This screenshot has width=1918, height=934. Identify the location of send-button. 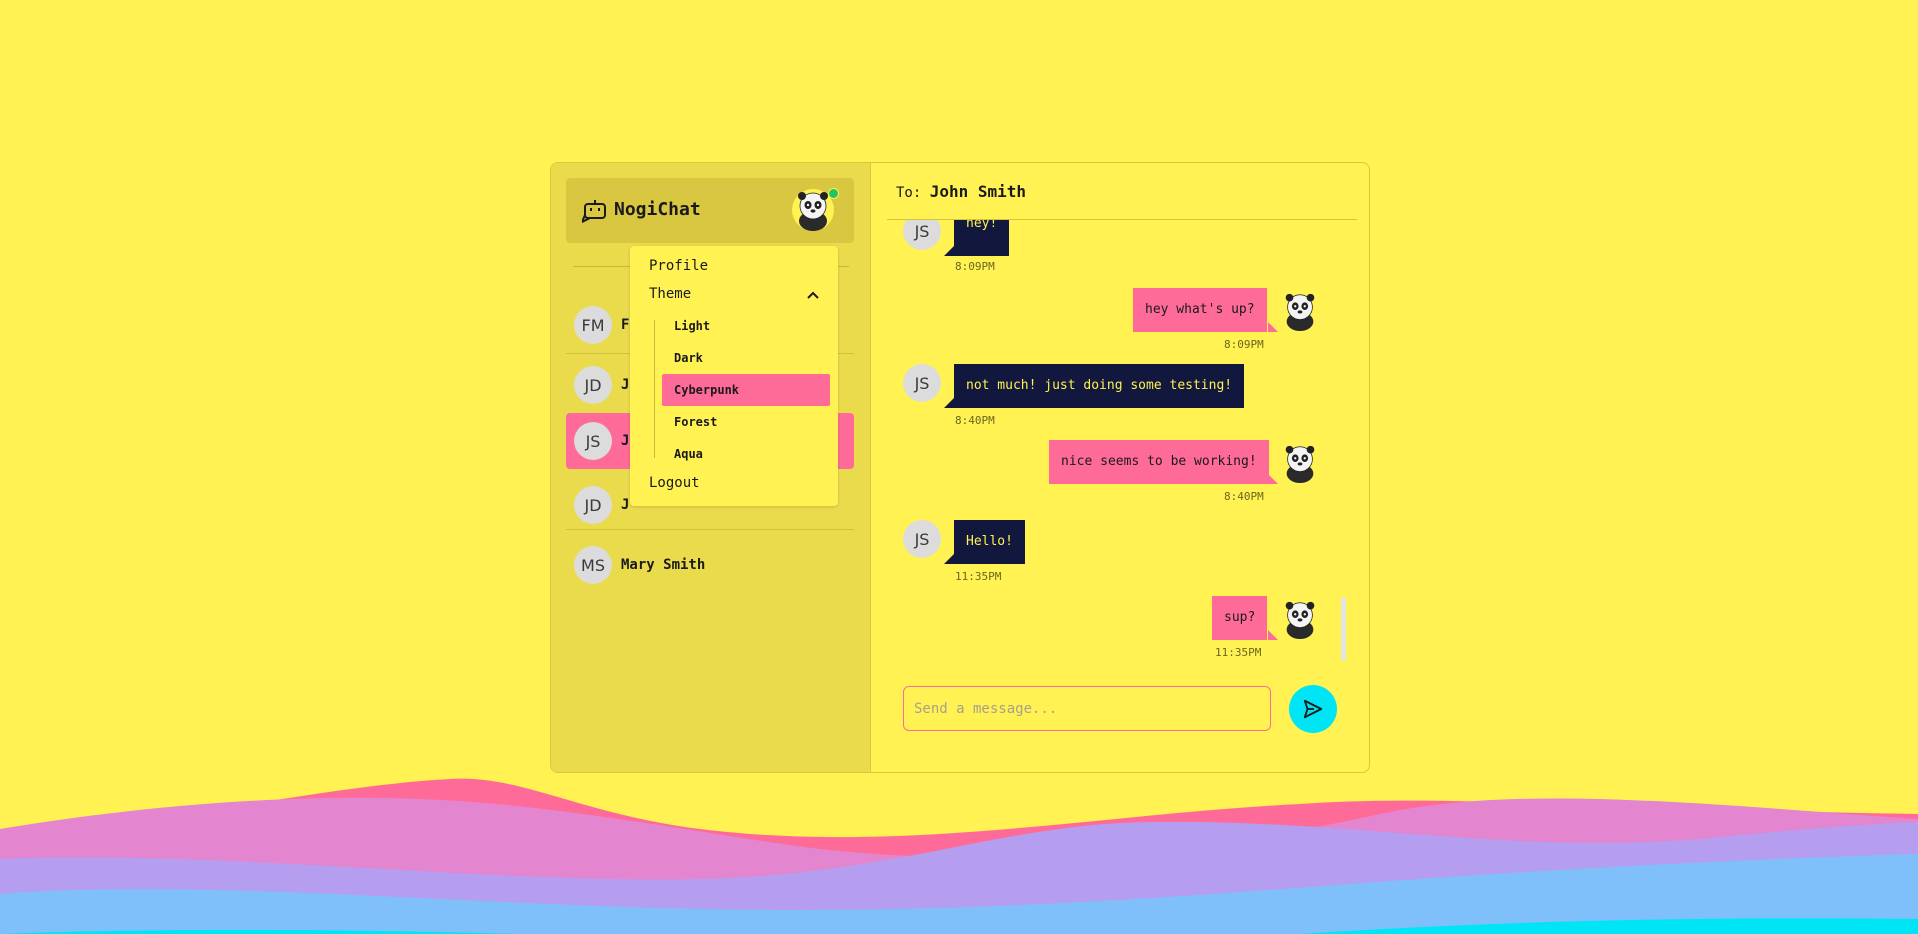
(1313, 709).